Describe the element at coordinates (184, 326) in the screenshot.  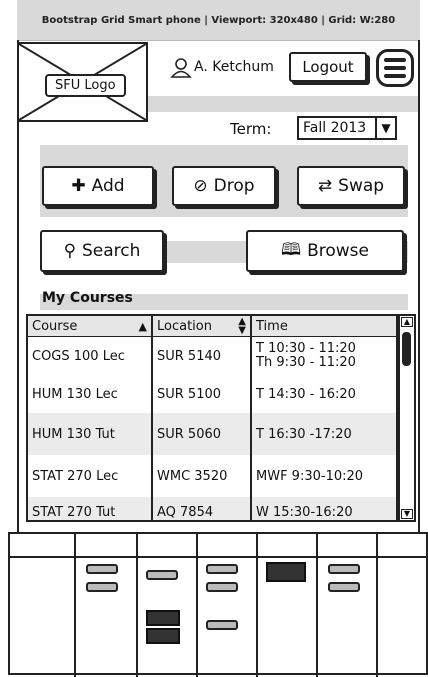
I see `column-header-label: Location` at that location.